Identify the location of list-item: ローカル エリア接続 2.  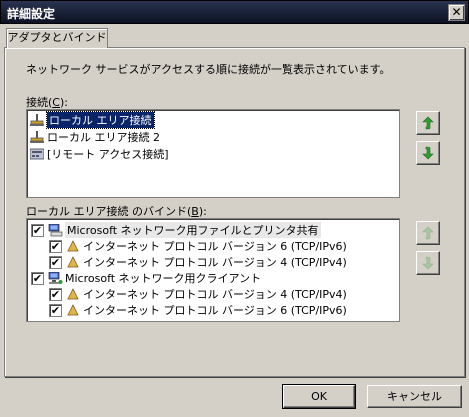
(94, 137).